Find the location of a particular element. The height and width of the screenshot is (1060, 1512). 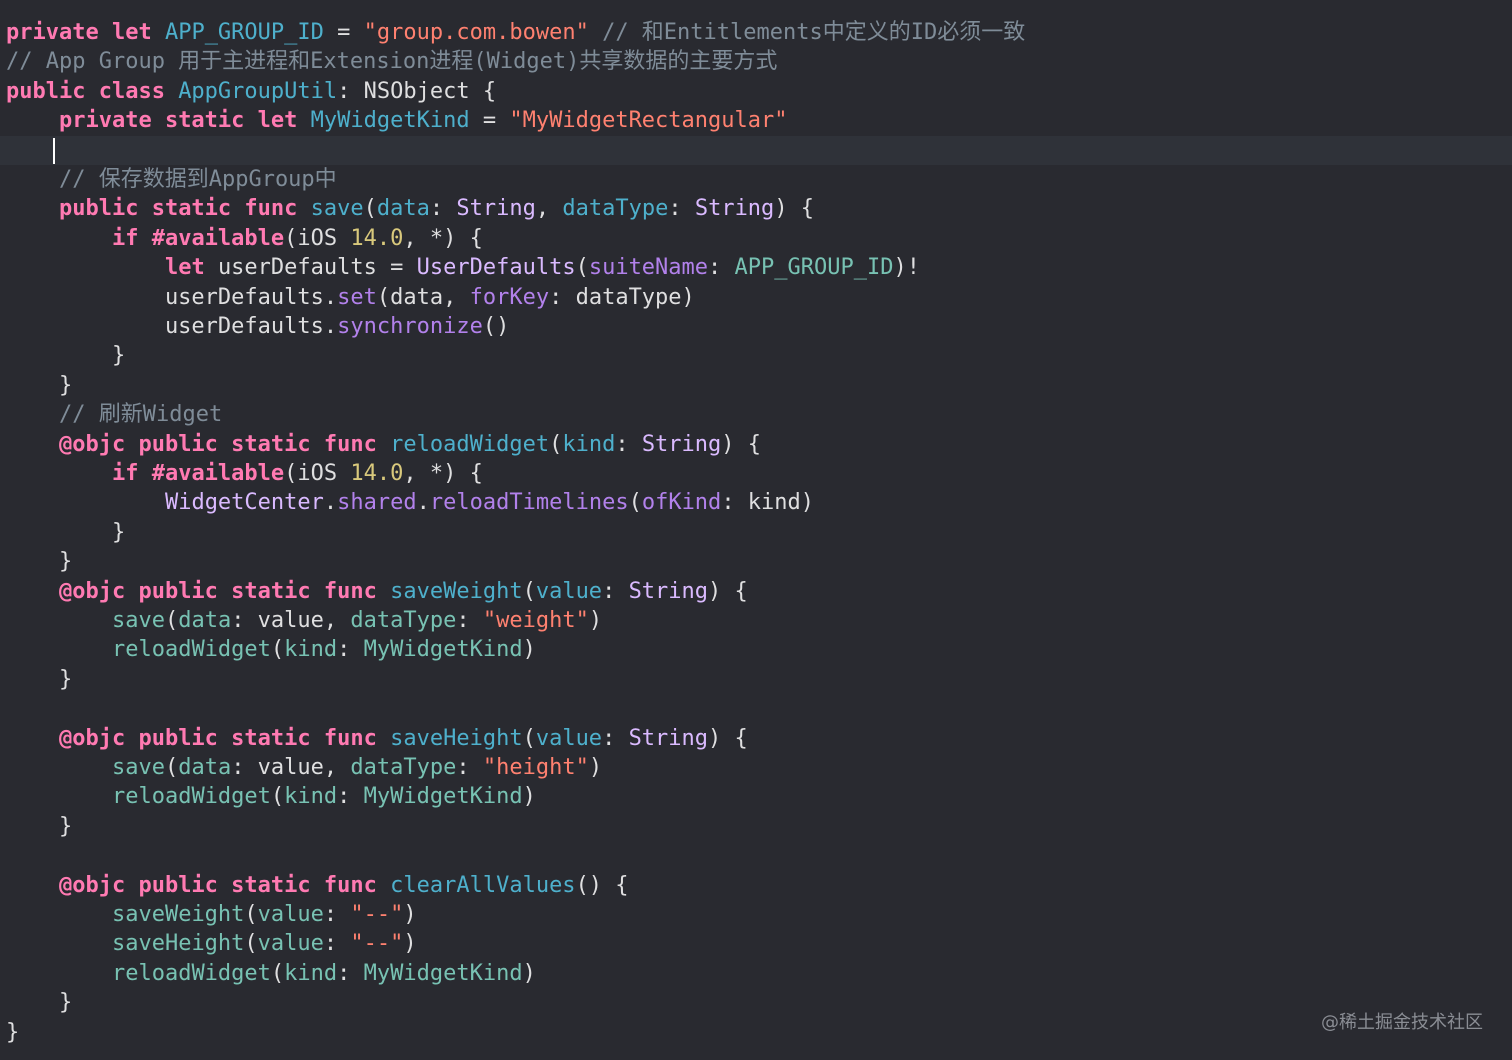

code-token: value is located at coordinates (290, 914).